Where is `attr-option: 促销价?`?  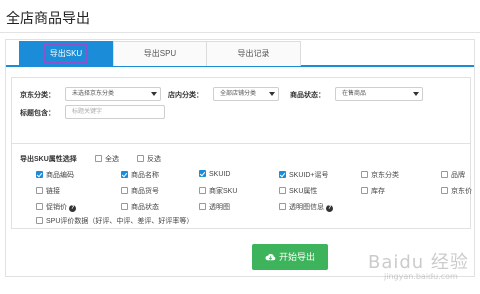
attr-option: 促销价? is located at coordinates (56, 207).